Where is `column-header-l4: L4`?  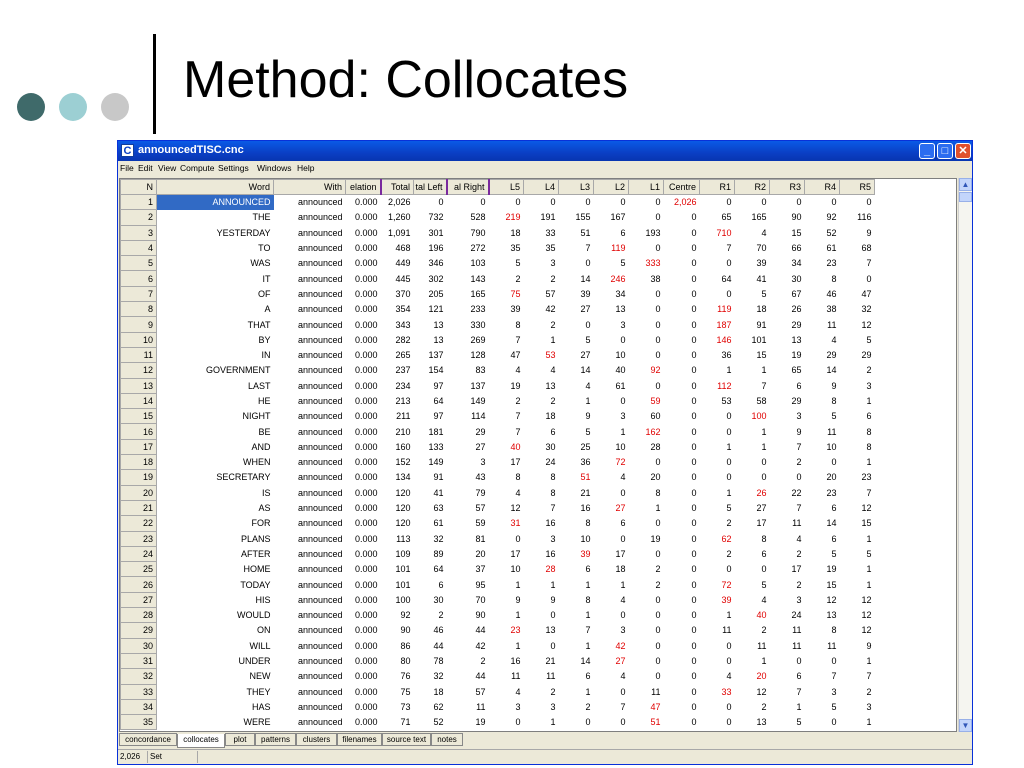 column-header-l4: L4 is located at coordinates (541, 187).